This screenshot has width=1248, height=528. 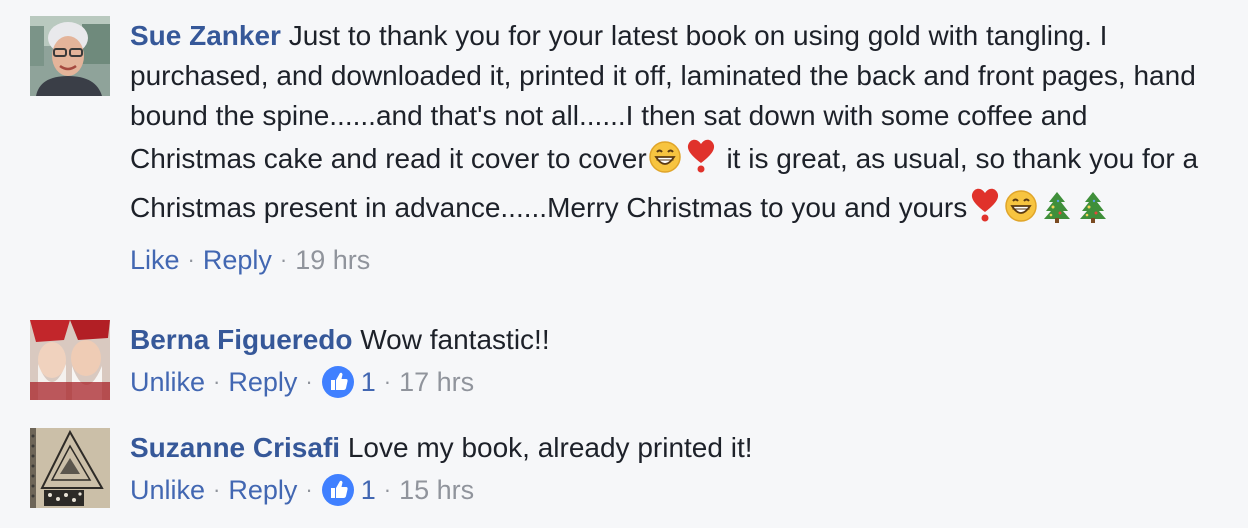 What do you see at coordinates (669, 340) in the screenshot?
I see `comment-text: Berna Figueredo Wow fantastic!!` at bounding box center [669, 340].